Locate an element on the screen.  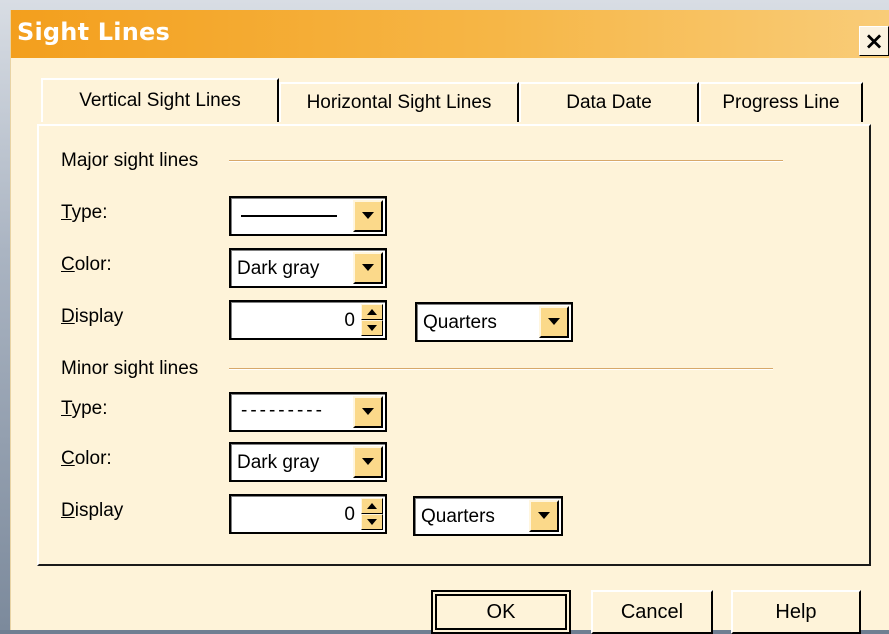
minor-section-divider is located at coordinates (501, 369).